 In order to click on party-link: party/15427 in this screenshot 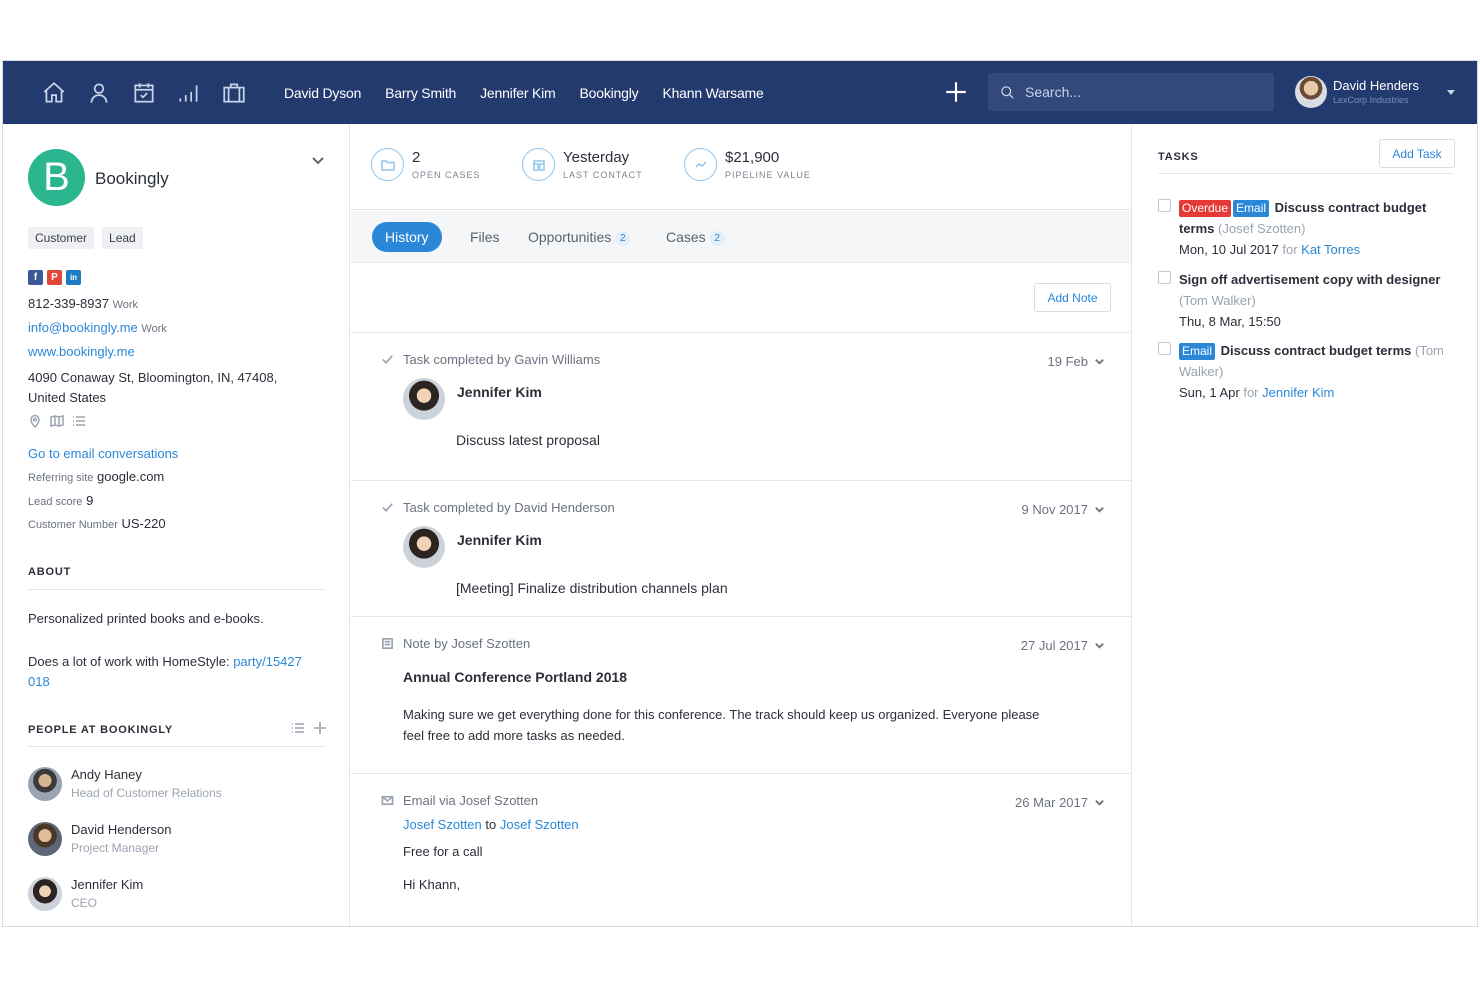, I will do `click(267, 661)`.